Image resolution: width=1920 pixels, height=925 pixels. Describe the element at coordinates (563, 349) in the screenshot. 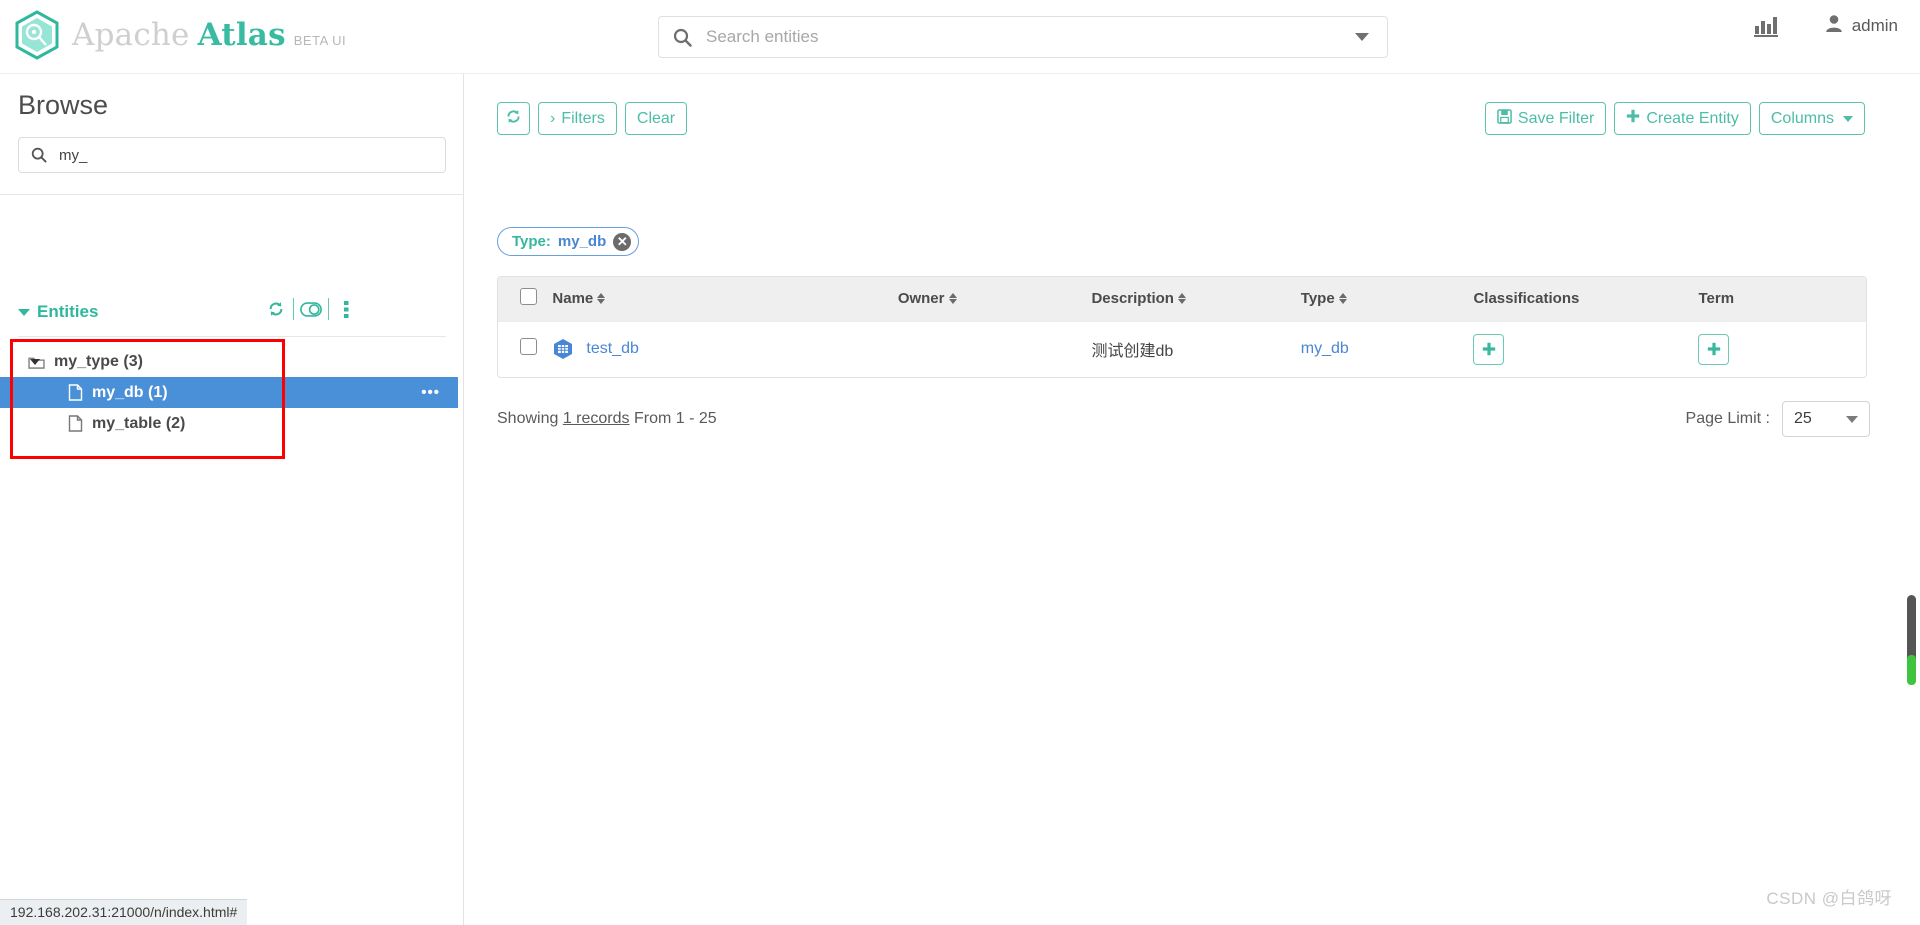

I see `table-entity-icon` at that location.